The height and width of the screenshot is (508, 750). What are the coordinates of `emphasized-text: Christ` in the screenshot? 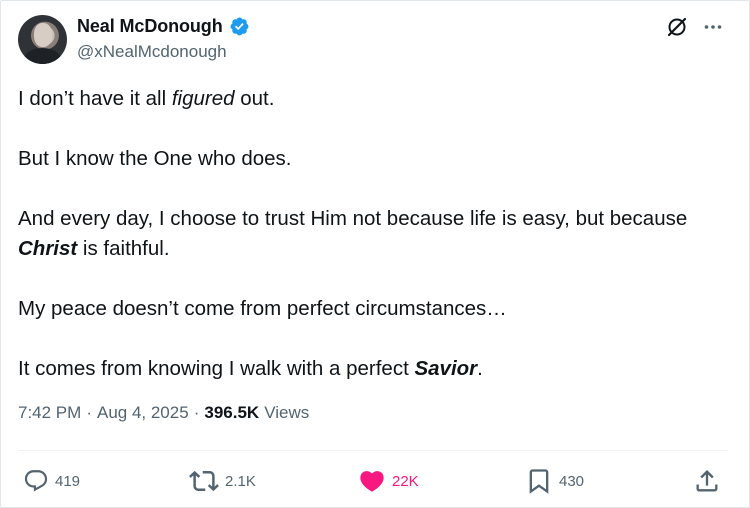 It's located at (48, 248).